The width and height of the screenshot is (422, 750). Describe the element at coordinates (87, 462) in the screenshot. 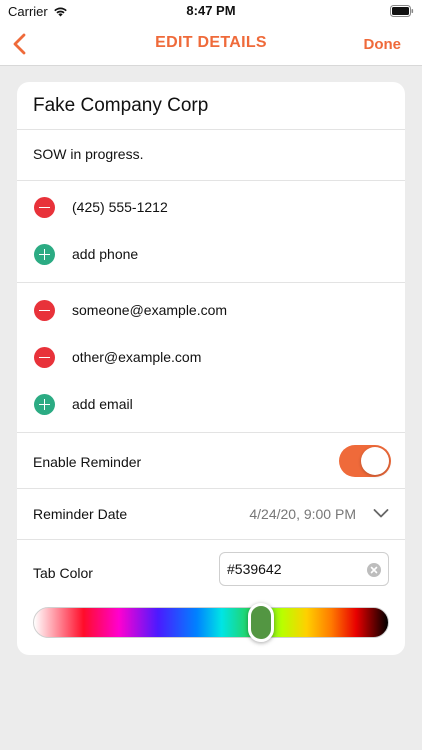

I see `enable-reminder-label: Enable Reminder` at that location.